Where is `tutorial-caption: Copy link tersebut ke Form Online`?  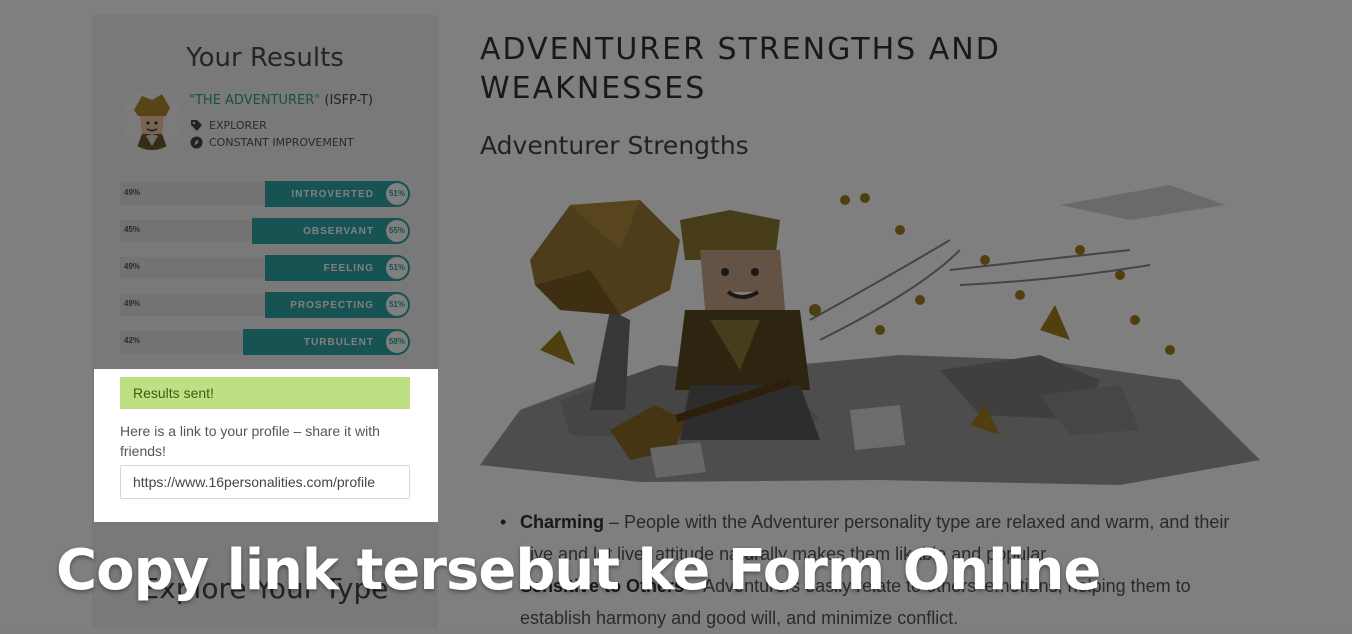 tutorial-caption: Copy link tersebut ke Form Online is located at coordinates (578, 570).